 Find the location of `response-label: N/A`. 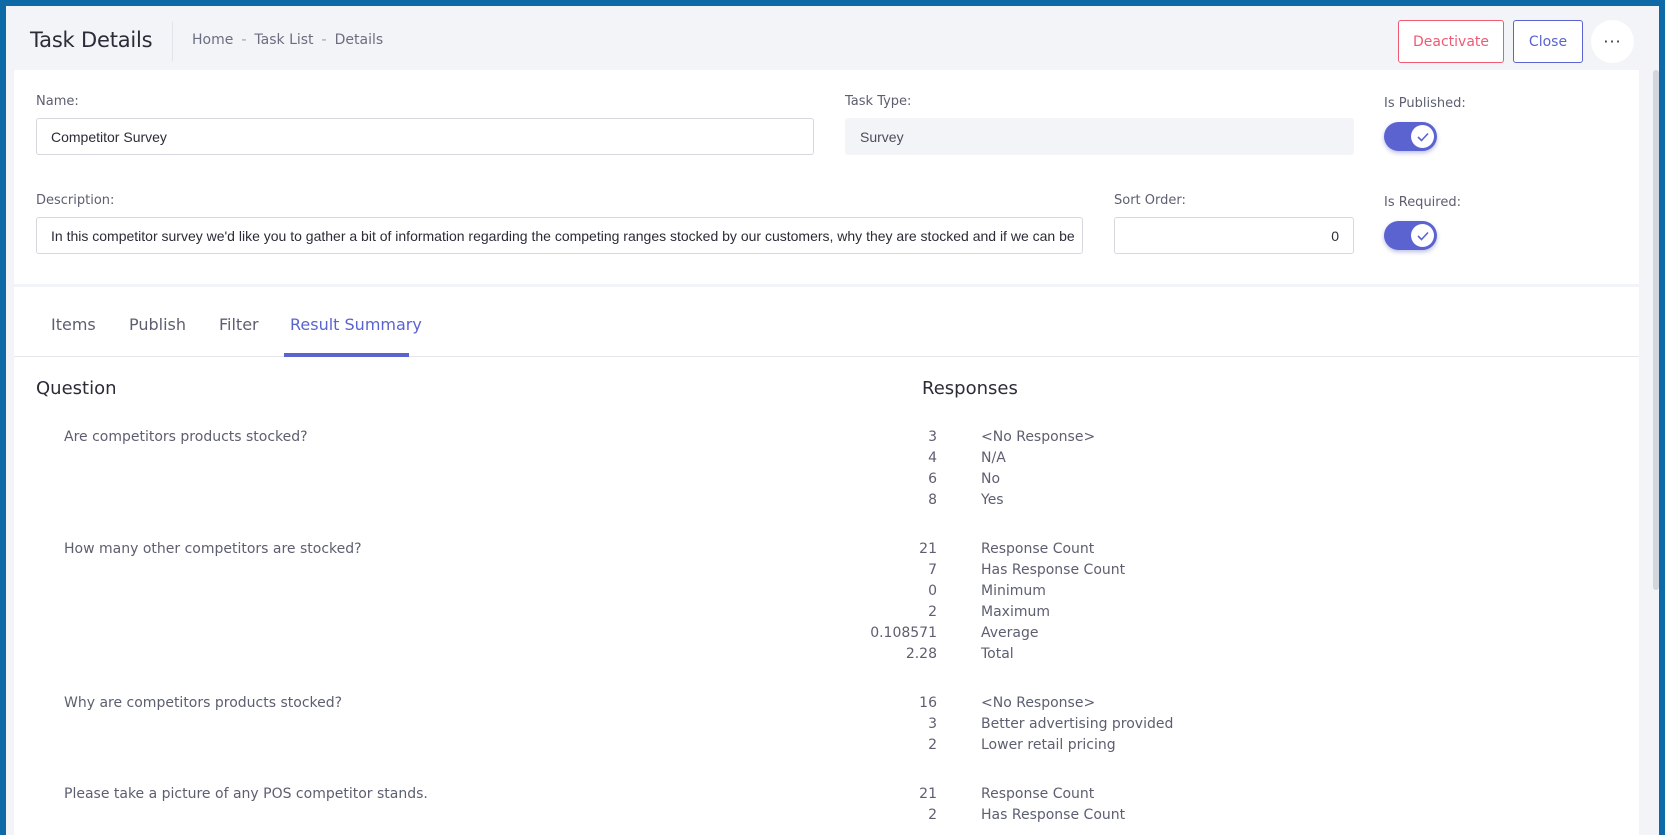

response-label: N/A is located at coordinates (993, 458).